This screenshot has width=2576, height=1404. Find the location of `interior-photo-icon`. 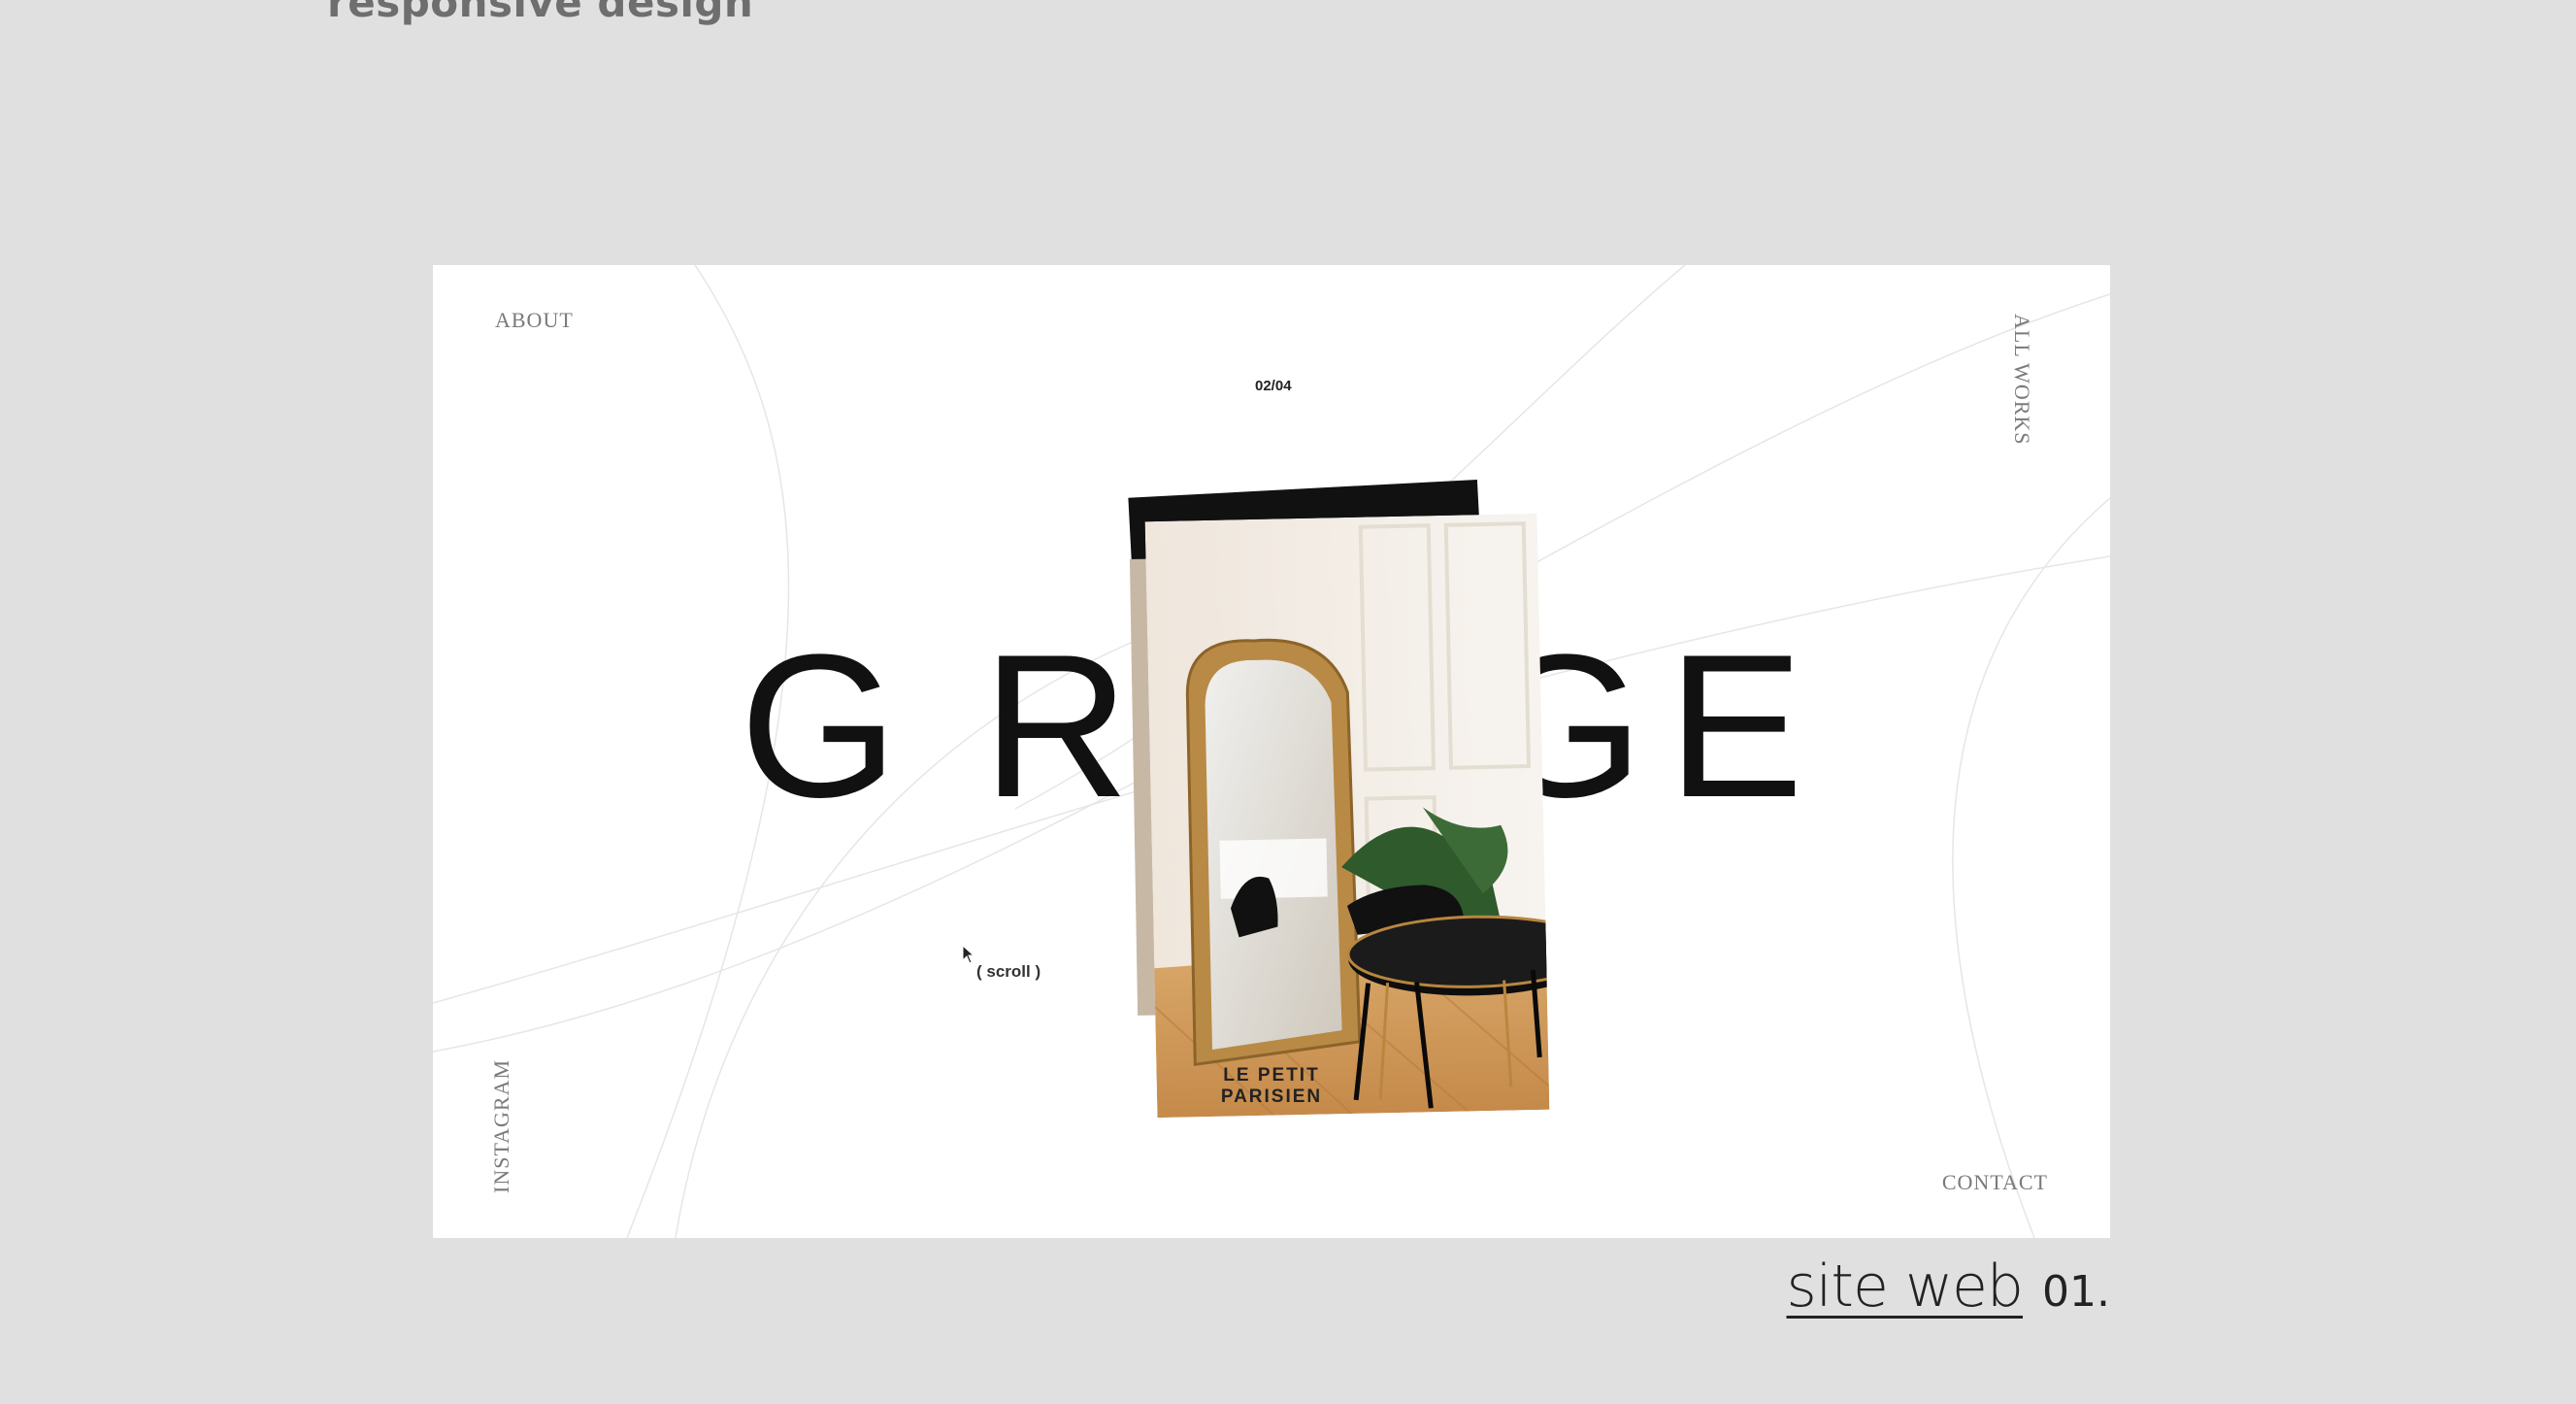

interior-photo-icon is located at coordinates (1347, 816).